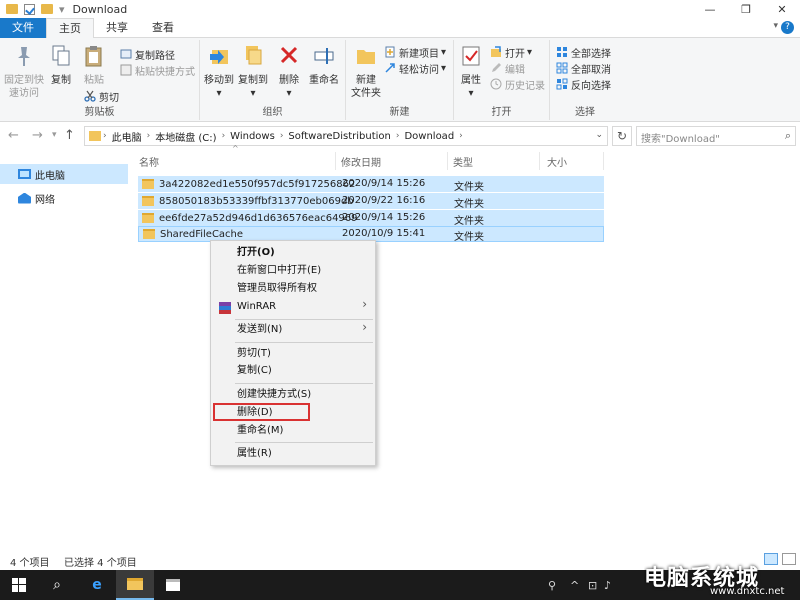 The width and height of the screenshot is (800, 600). I want to click on menu-item-open: 打开(O), so click(256, 253).